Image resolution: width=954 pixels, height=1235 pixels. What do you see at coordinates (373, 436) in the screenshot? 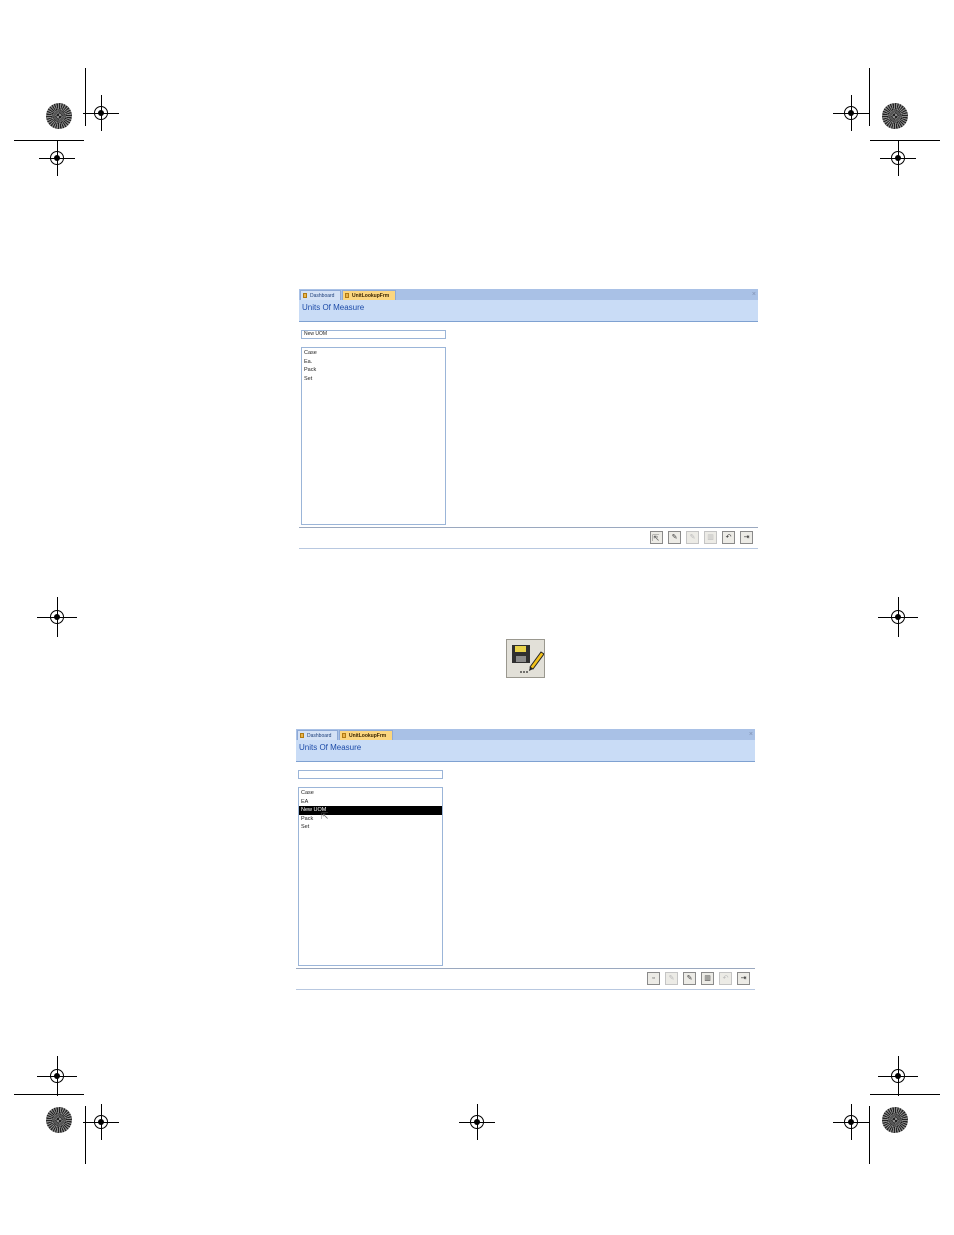
I see `uom-list: Case Ea. Pack Set` at bounding box center [373, 436].